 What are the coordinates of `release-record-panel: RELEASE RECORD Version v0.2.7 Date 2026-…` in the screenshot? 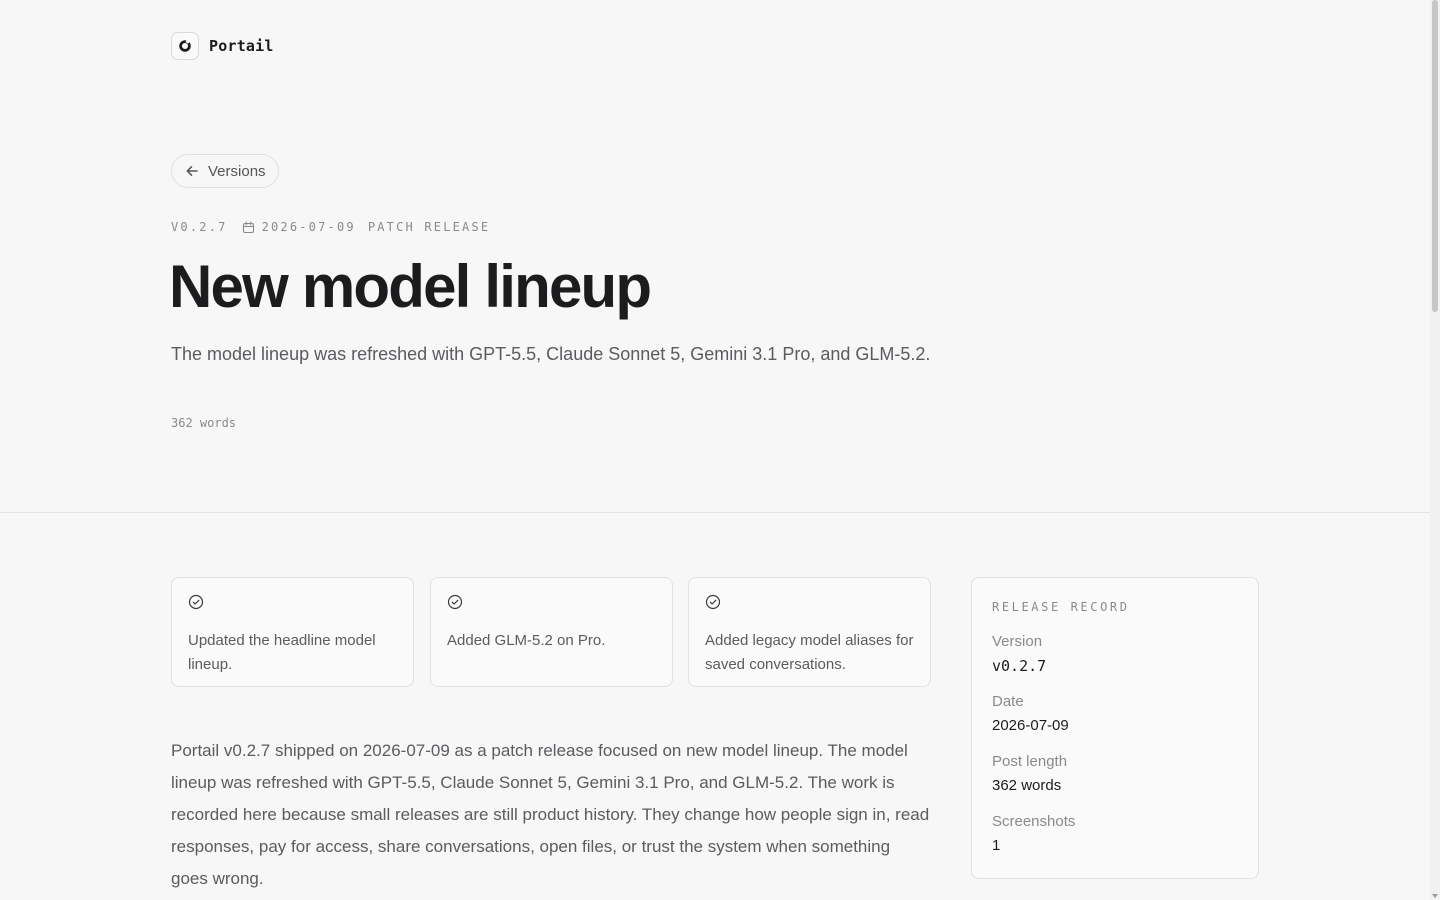 It's located at (1115, 728).